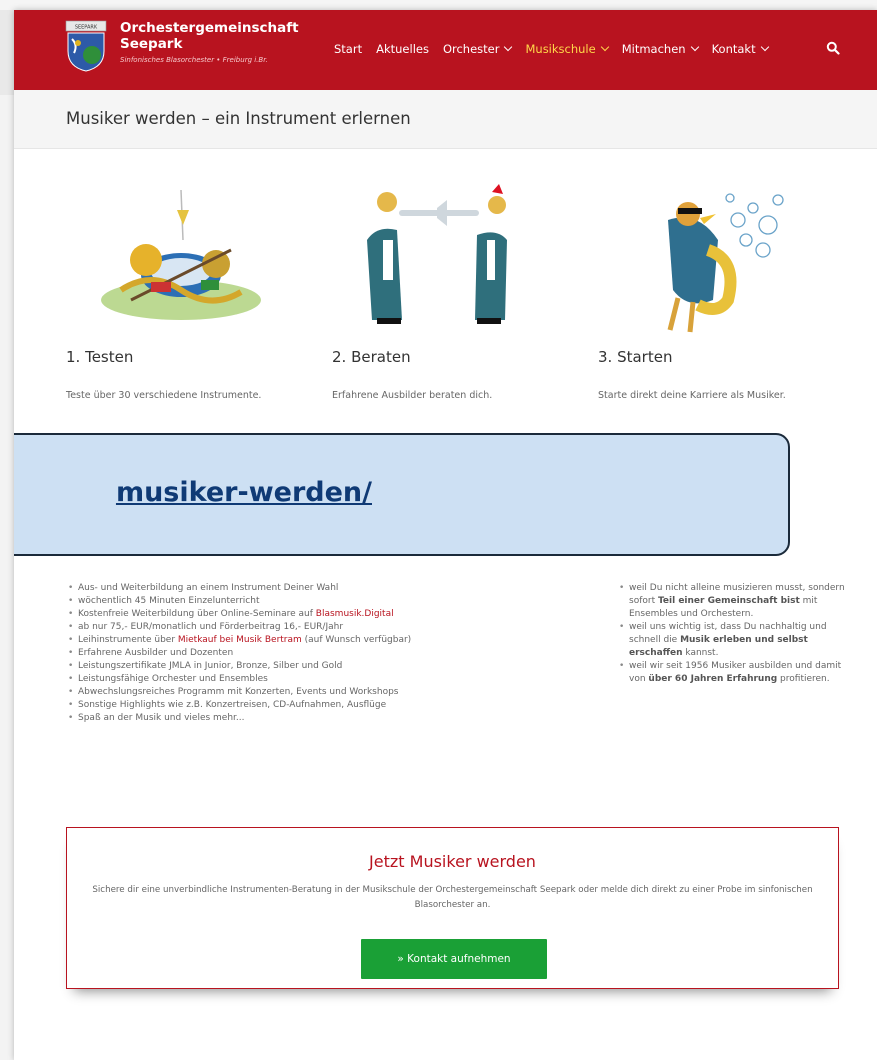 The height and width of the screenshot is (1060, 877). Describe the element at coordinates (452, 861) in the screenshot. I see `cta-title: Jetzt Musiker werden` at that location.